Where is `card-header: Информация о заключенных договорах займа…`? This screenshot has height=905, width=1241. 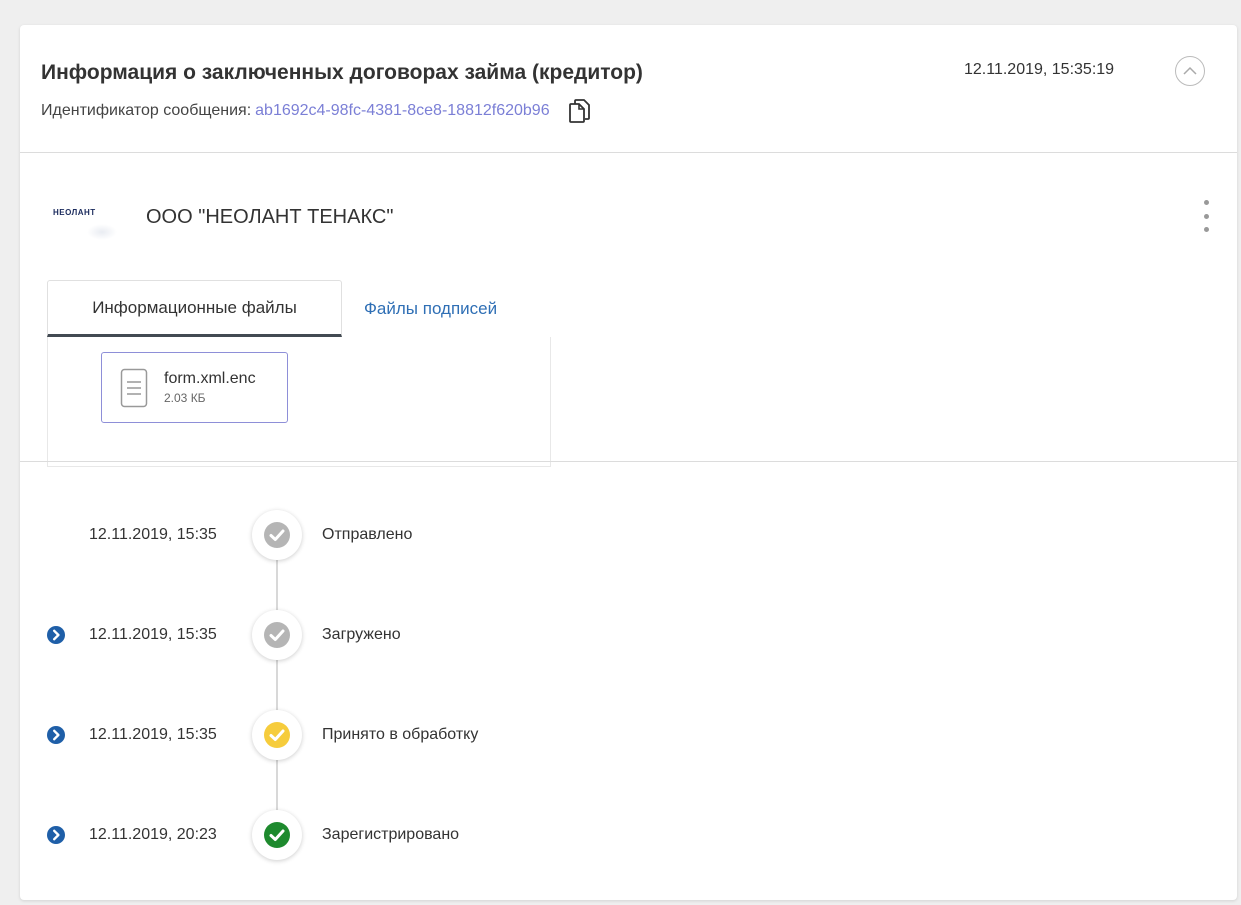 card-header: Информация о заключенных договорах займа… is located at coordinates (628, 89).